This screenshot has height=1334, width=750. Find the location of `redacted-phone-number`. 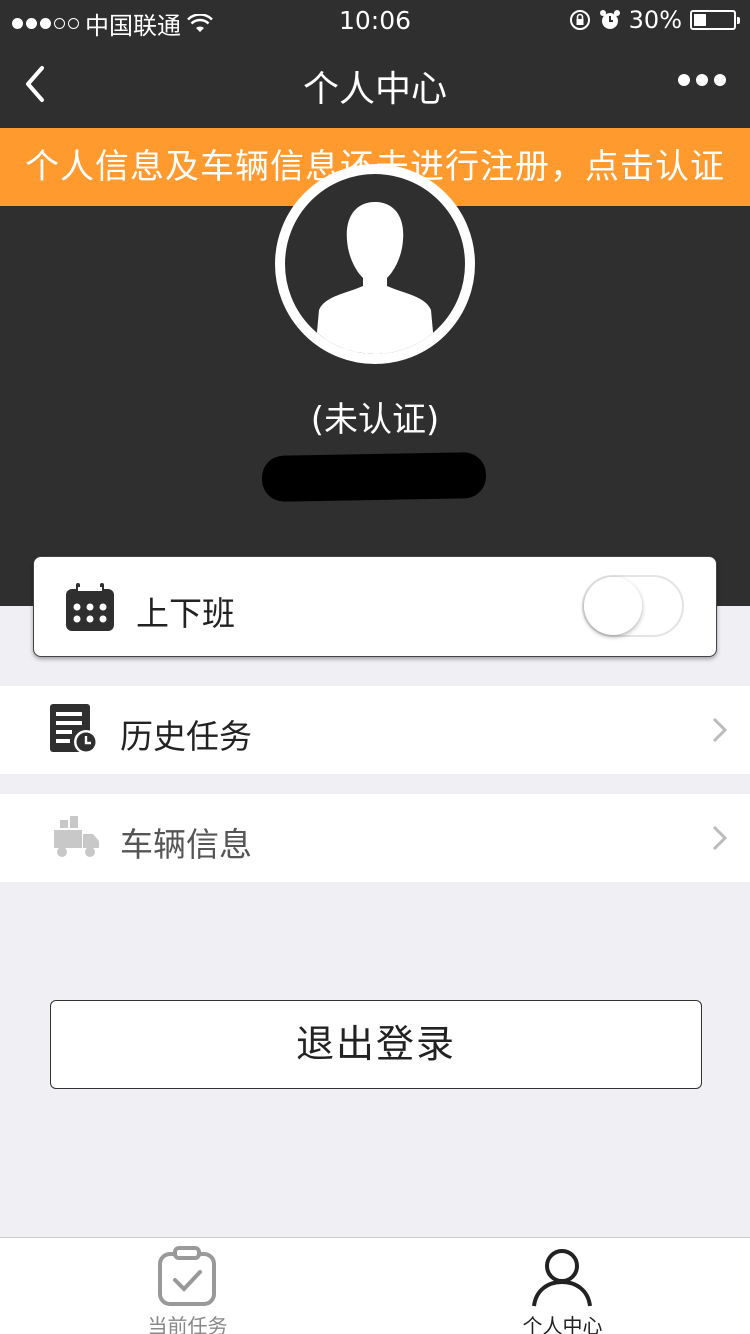

redacted-phone-number is located at coordinates (374, 477).